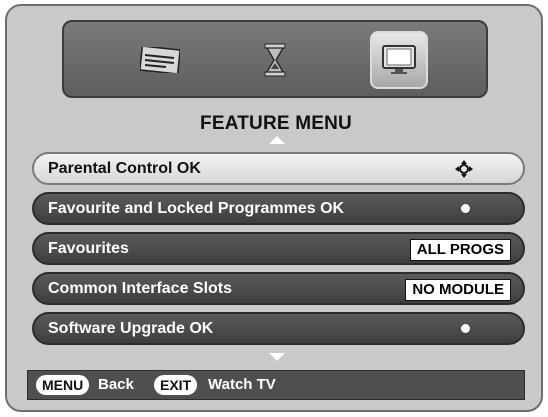 The width and height of the screenshot is (548, 417). I want to click on page-title: FEATURE MENU, so click(276, 123).